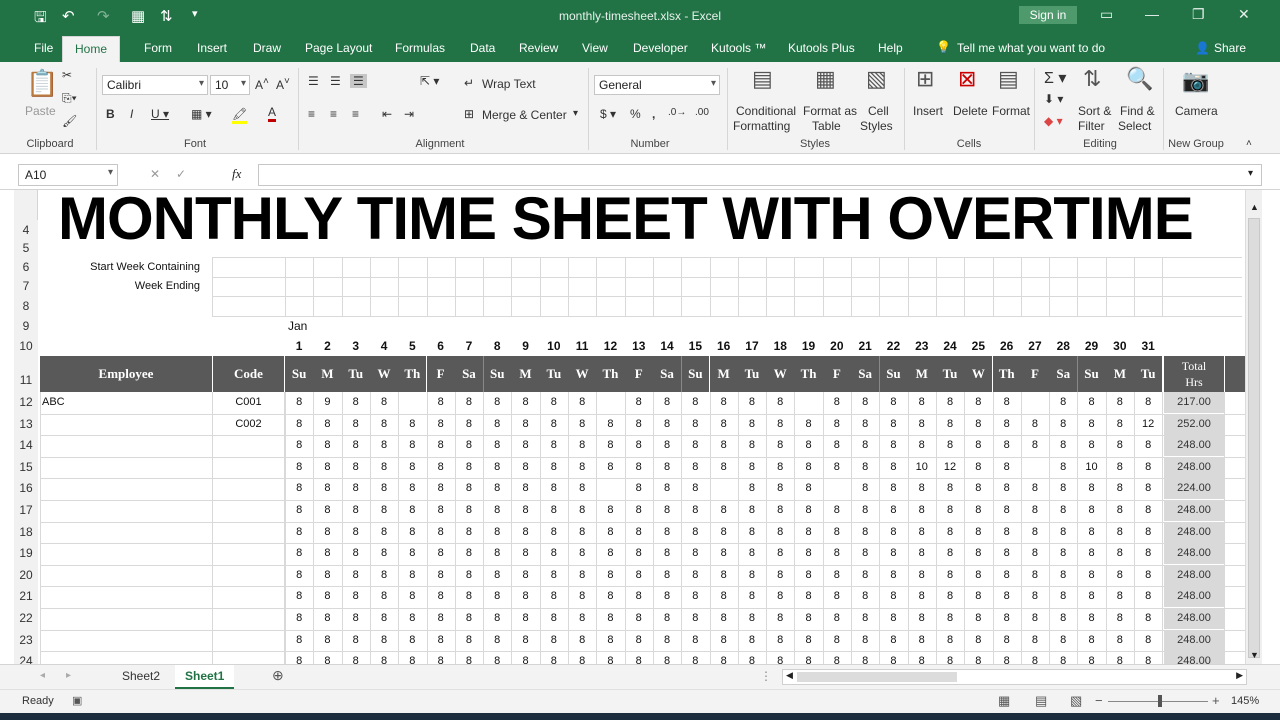 Image resolution: width=1280 pixels, height=720 pixels. I want to click on tab-kutools-plus: Kutools Plus, so click(821, 48).